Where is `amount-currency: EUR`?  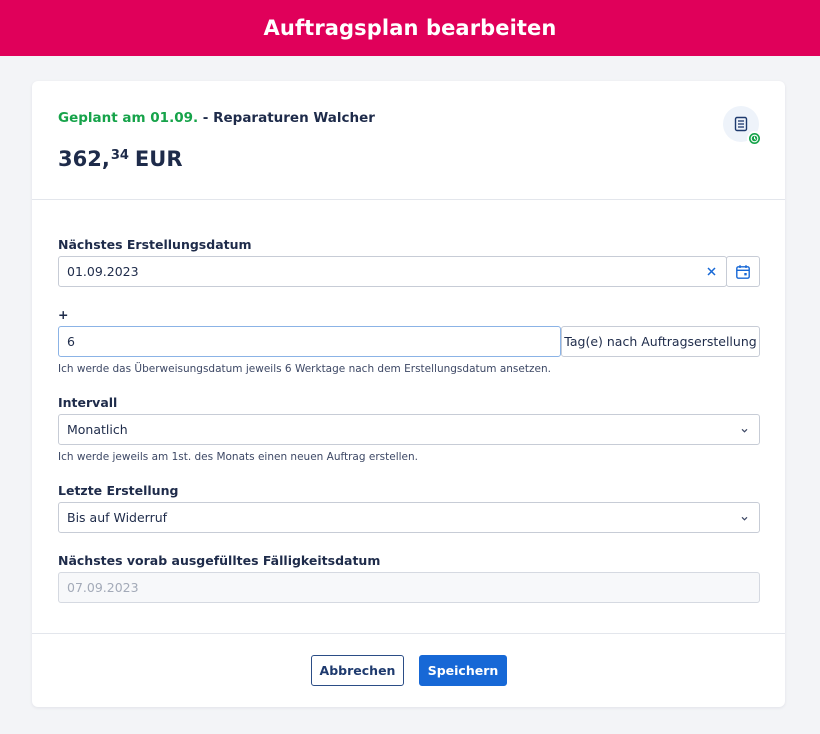 amount-currency: EUR is located at coordinates (158, 159).